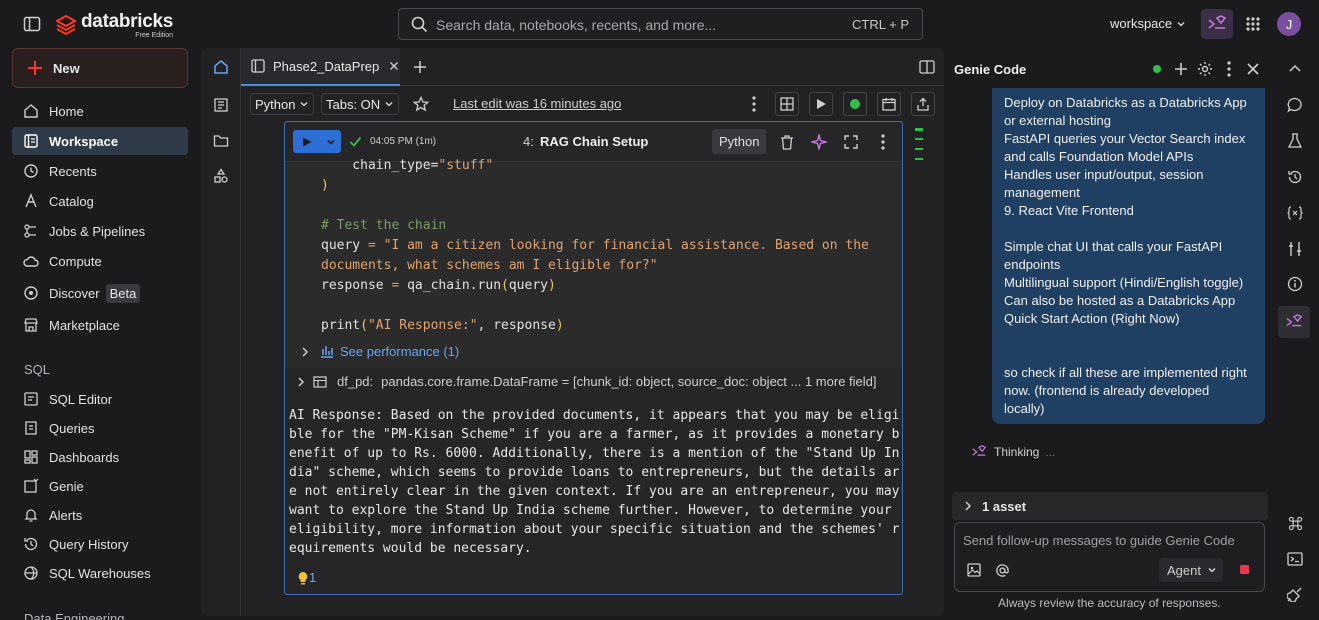  I want to click on cell-more-icon, so click(883, 142).